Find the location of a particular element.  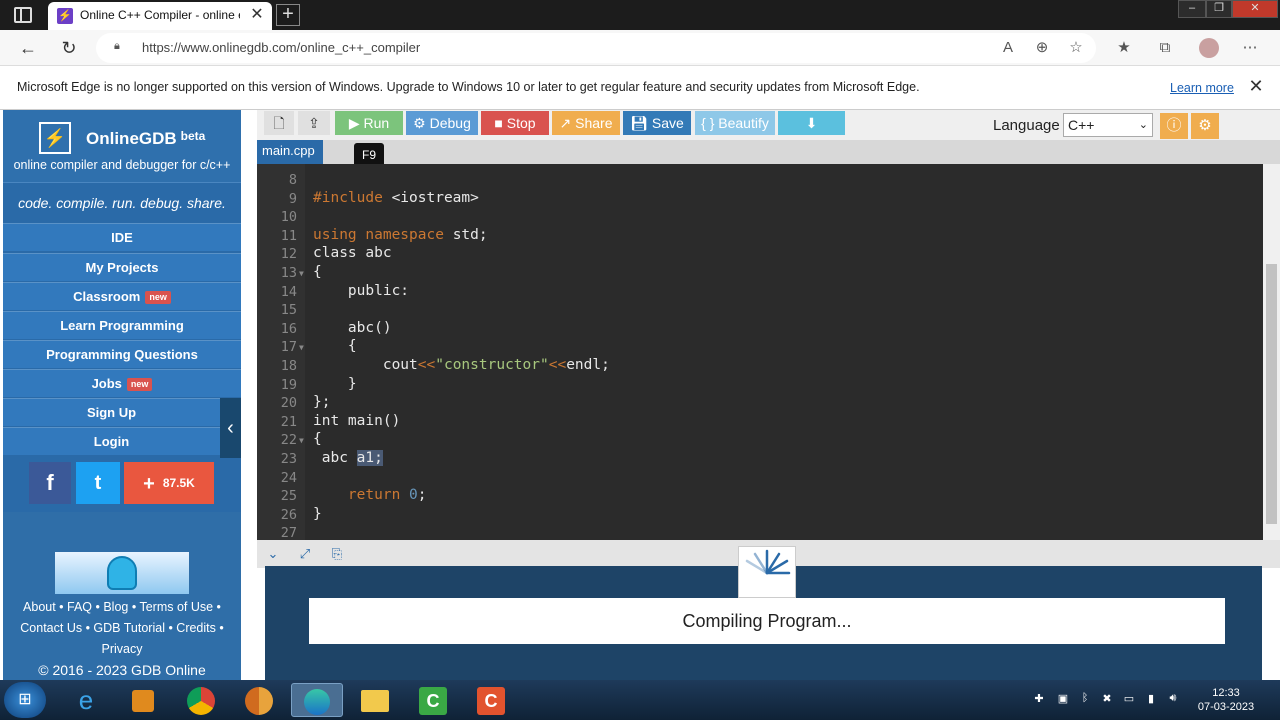

sidebar-item-login: Login is located at coordinates (111, 441).